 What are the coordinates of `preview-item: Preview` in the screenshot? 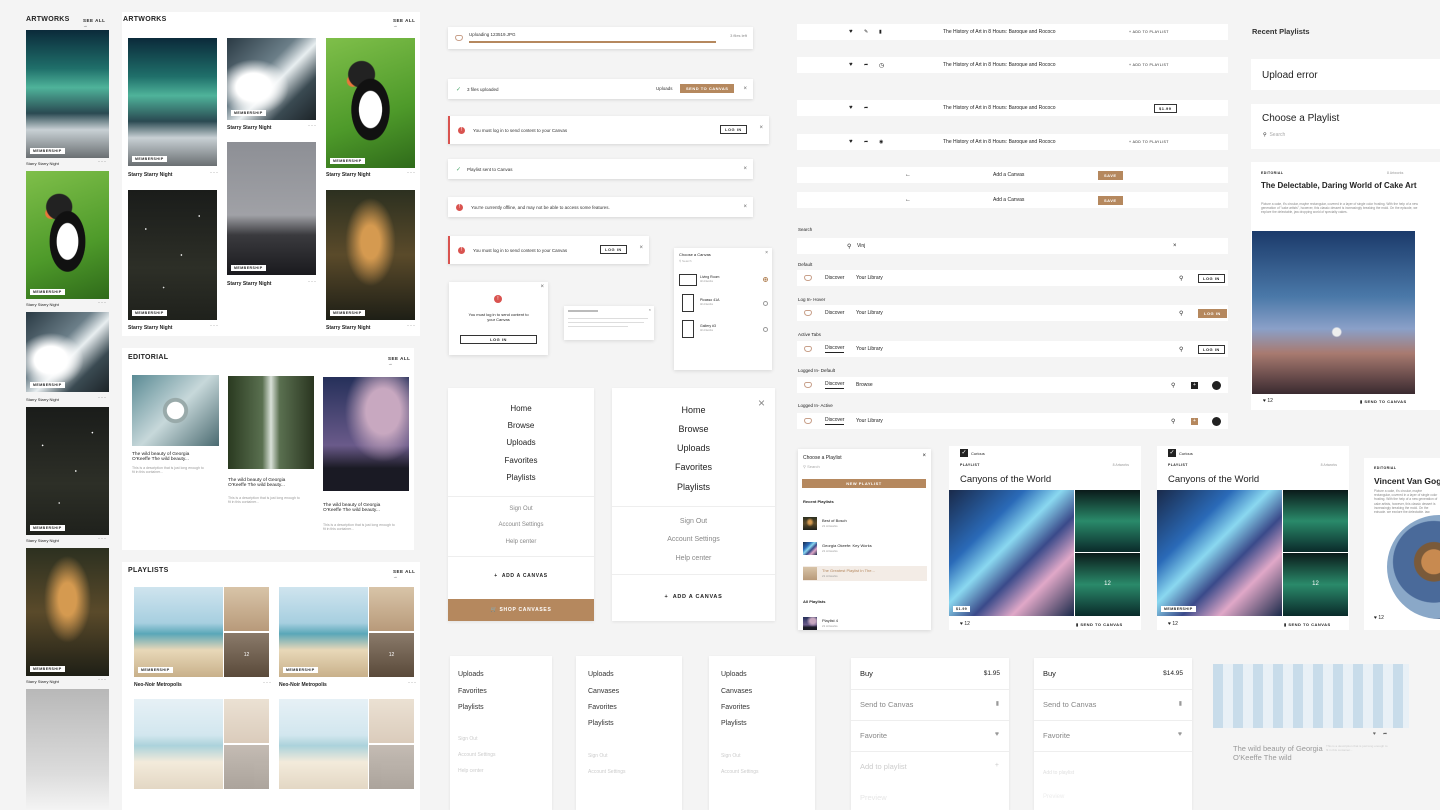 It's located at (873, 797).